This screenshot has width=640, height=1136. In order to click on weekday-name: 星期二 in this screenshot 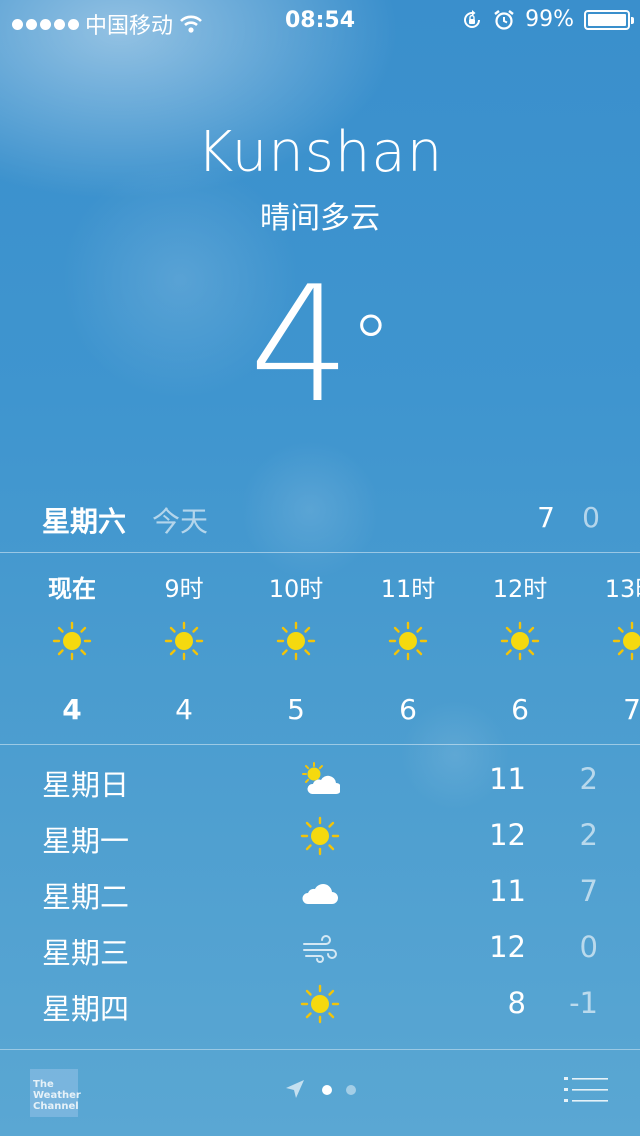, I will do `click(86, 897)`.